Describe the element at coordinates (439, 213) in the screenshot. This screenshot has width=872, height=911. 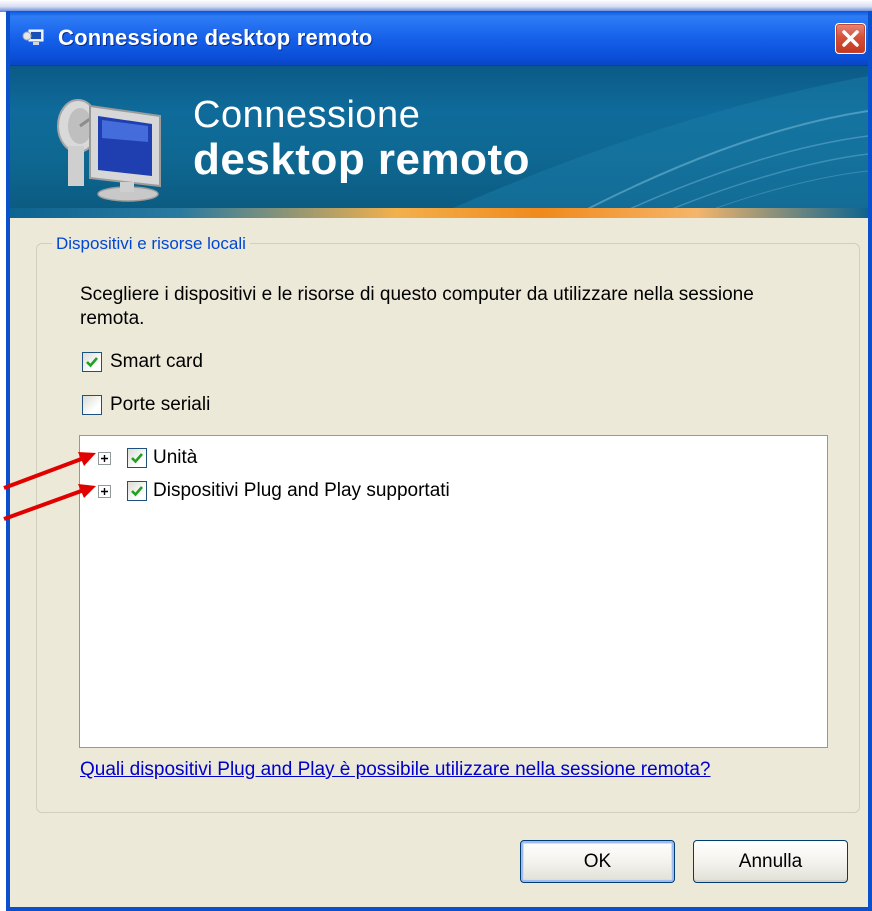
I see `banner-accent-stripe` at that location.